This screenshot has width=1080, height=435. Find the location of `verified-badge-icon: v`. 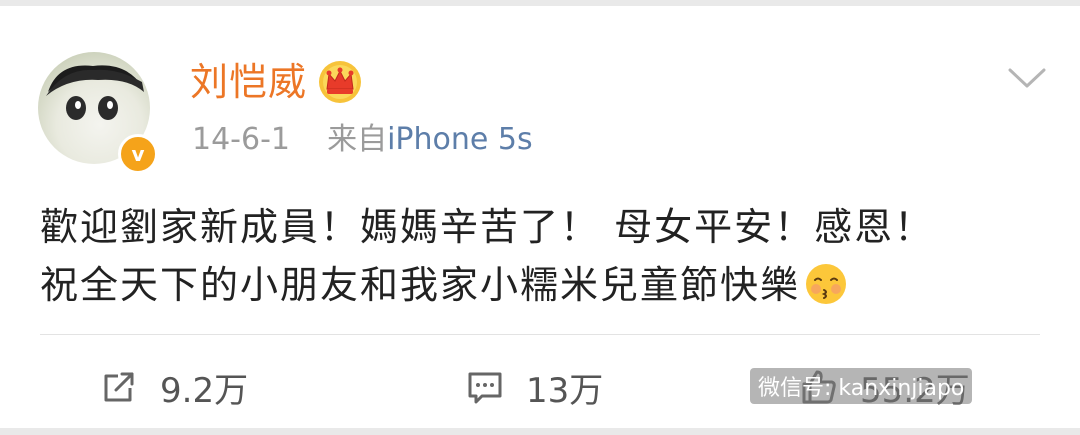

verified-badge-icon: v is located at coordinates (138, 154).